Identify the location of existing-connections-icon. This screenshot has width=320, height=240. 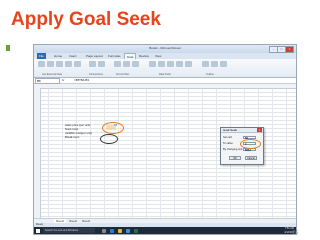
(77, 64).